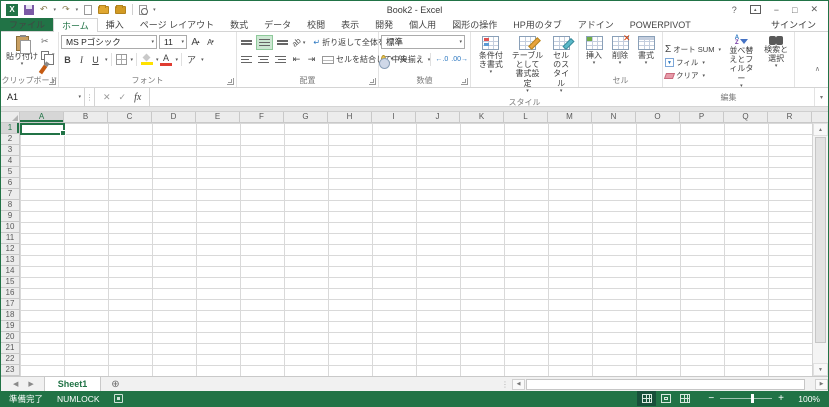  Describe the element at coordinates (10, 359) in the screenshot. I see `row-header: 22` at that location.